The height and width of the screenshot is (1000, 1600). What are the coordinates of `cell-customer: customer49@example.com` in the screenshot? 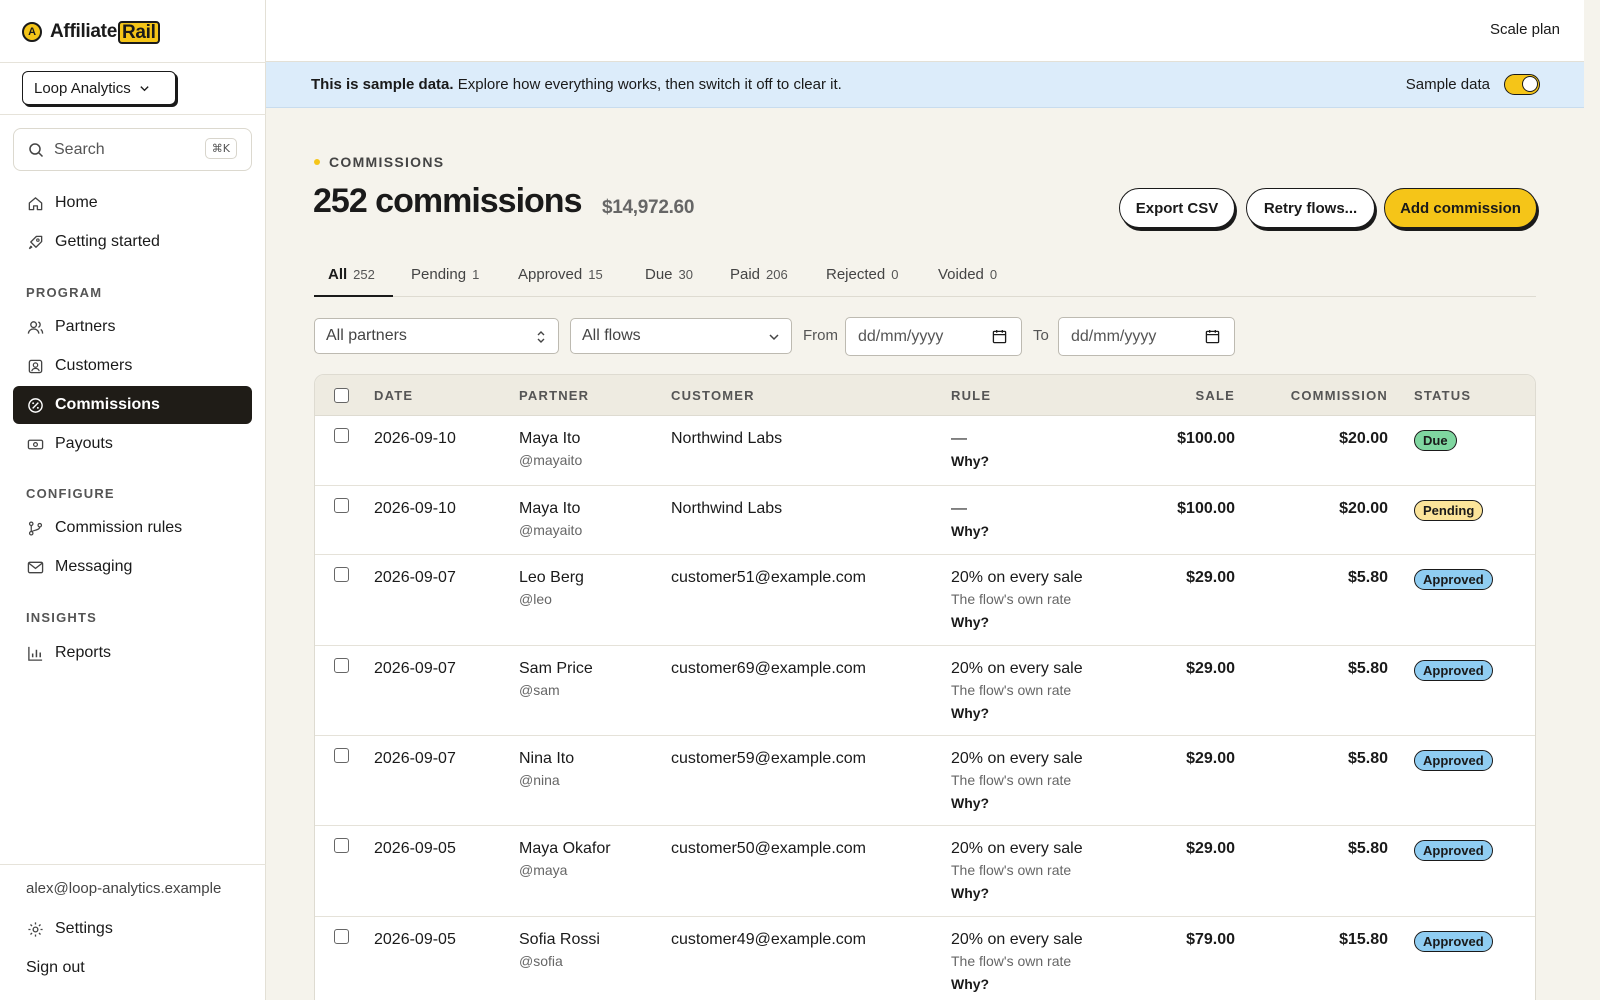 It's located at (768, 940).